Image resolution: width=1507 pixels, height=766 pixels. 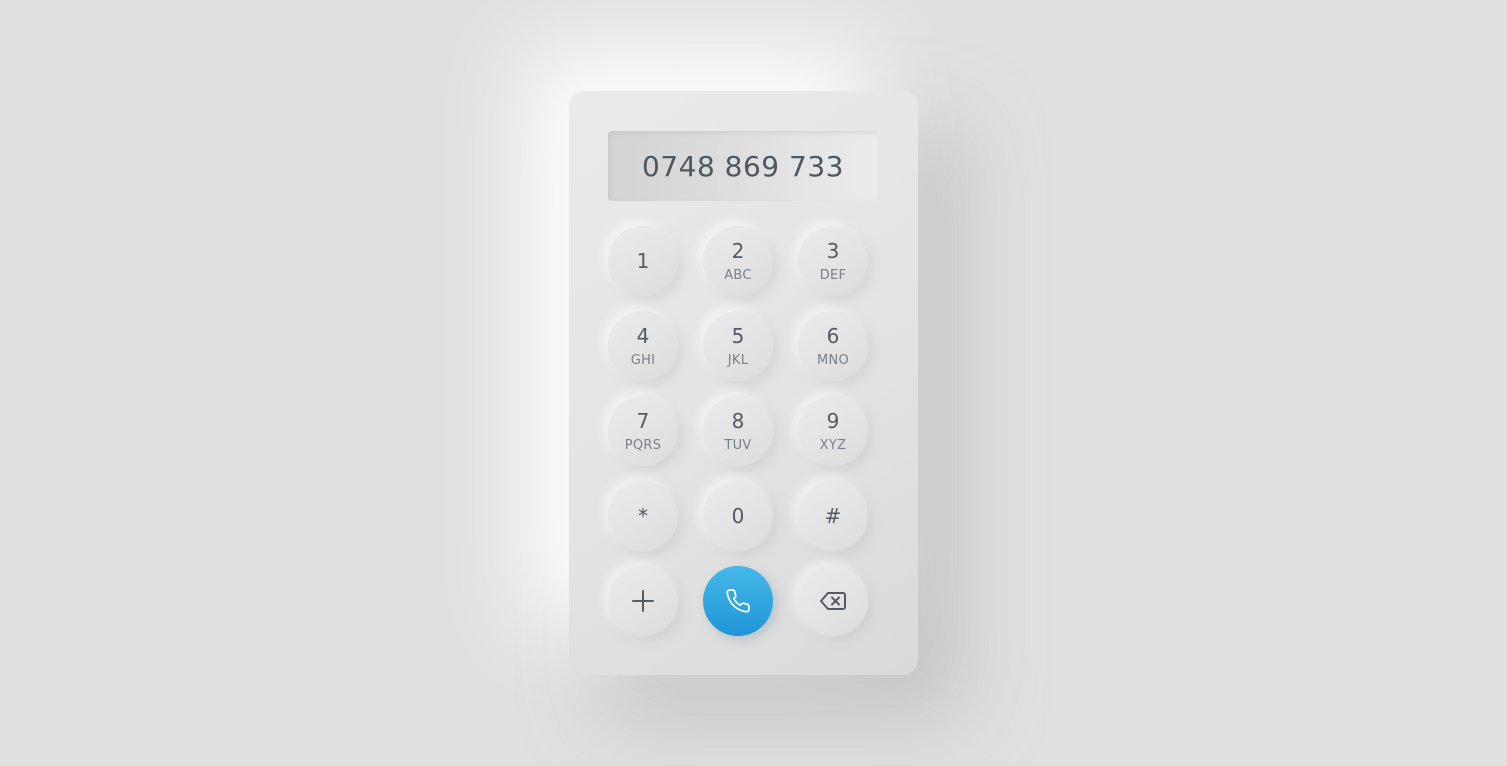 What do you see at coordinates (833, 360) in the screenshot?
I see `key-letters: MNO` at bounding box center [833, 360].